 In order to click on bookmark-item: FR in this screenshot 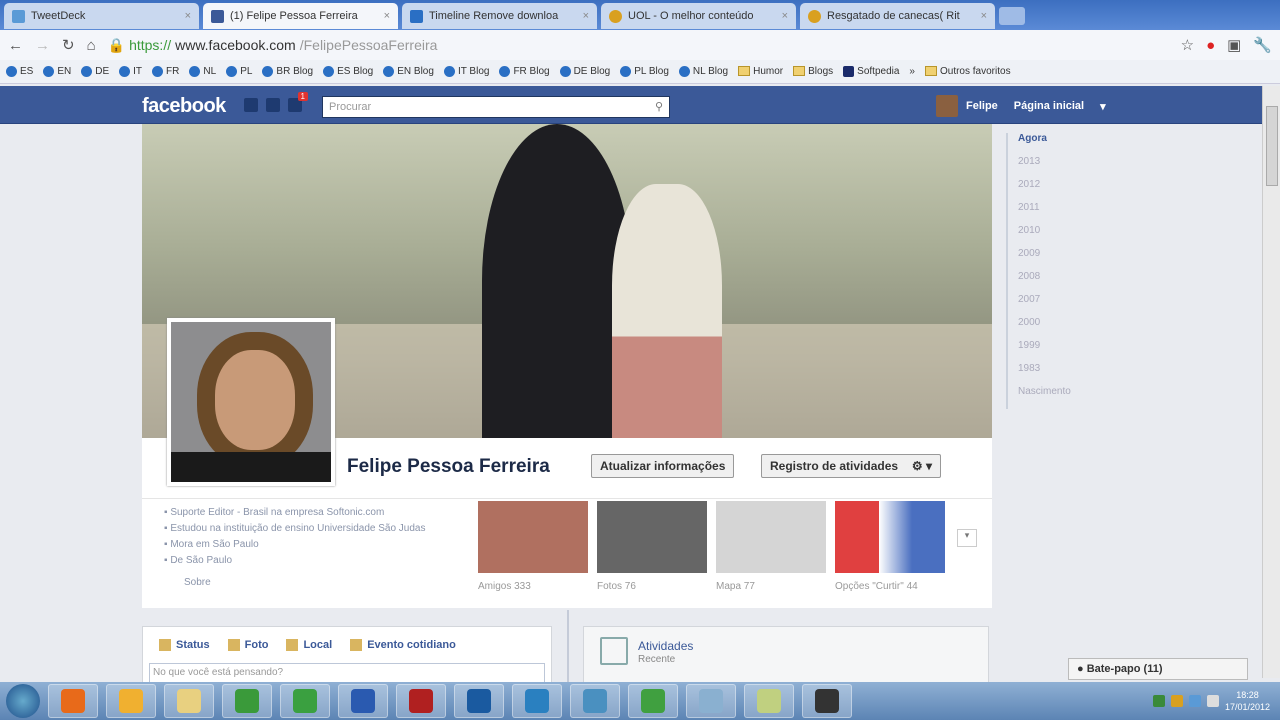, I will do `click(165, 71)`.